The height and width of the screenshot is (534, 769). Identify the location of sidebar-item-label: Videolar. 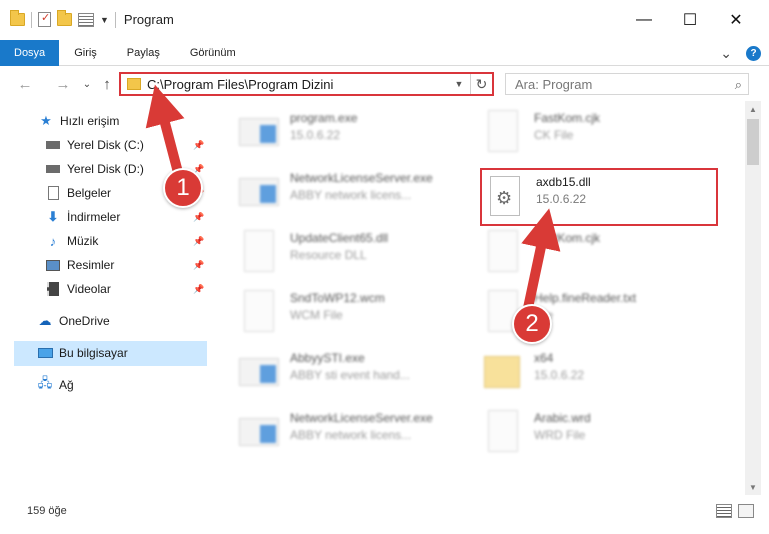
(89, 289).